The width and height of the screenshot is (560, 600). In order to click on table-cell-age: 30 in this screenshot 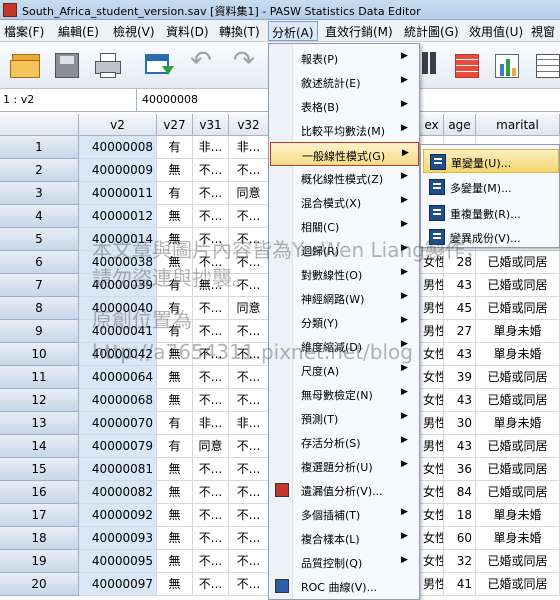, I will do `click(460, 423)`.